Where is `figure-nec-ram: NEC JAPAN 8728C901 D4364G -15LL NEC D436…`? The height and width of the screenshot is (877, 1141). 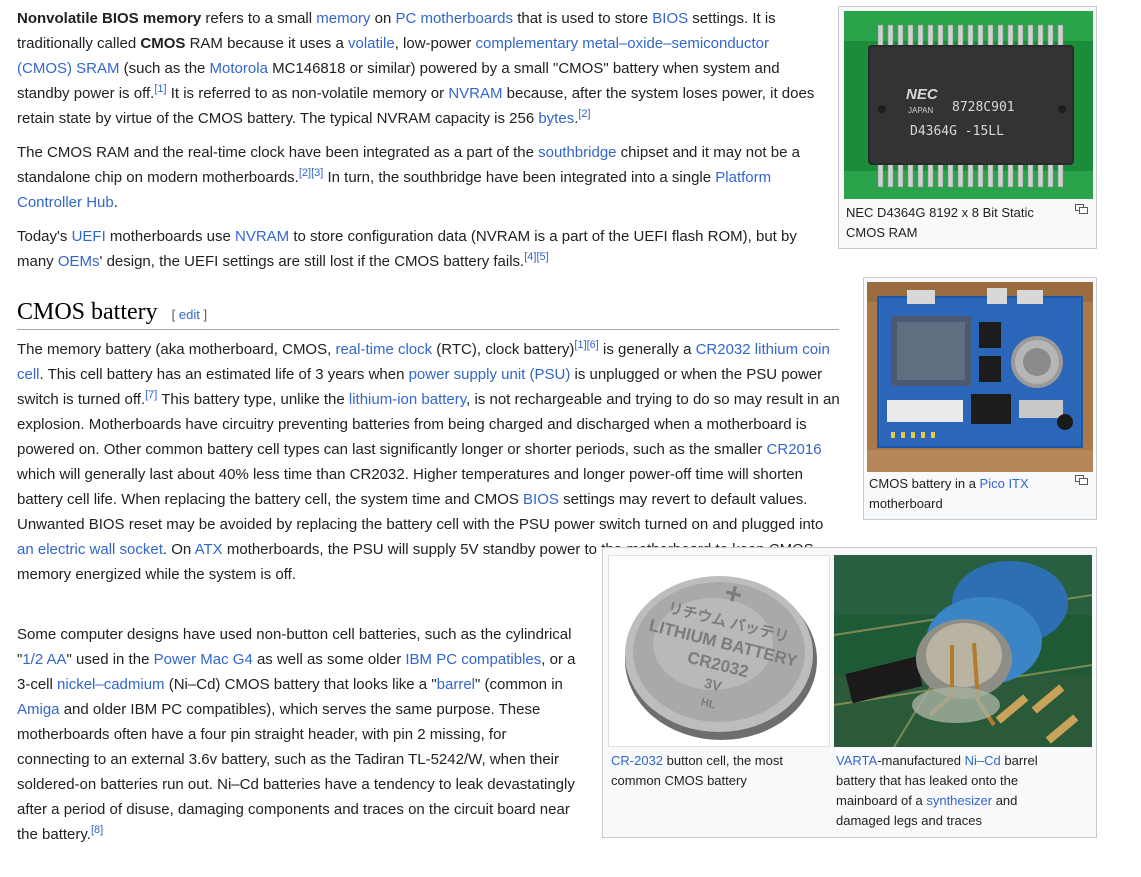 figure-nec-ram: NEC JAPAN 8728C901 D4364G -15LL NEC D436… is located at coordinates (967, 127).